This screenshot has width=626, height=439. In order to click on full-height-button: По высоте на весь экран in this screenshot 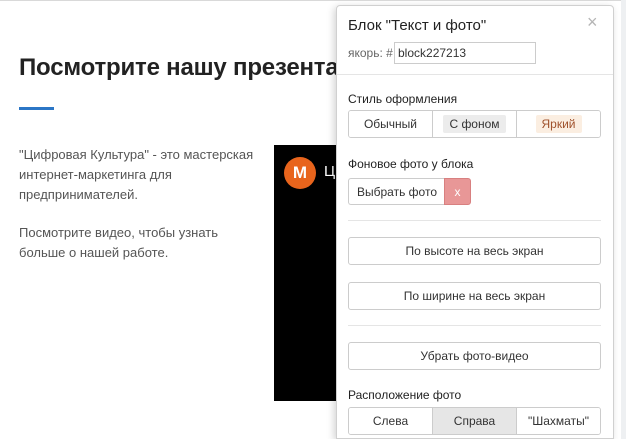, I will do `click(474, 251)`.